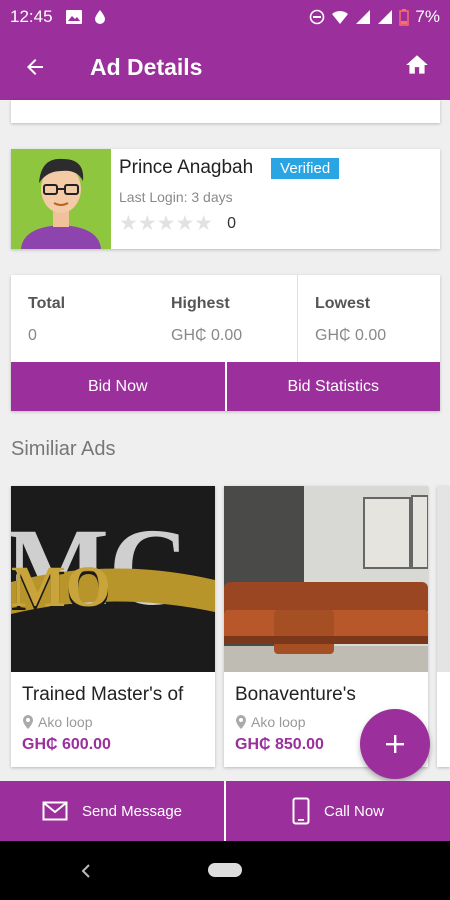 Image resolution: width=450 pixels, height=900 pixels. I want to click on drop-notification-icon, so click(99, 17).